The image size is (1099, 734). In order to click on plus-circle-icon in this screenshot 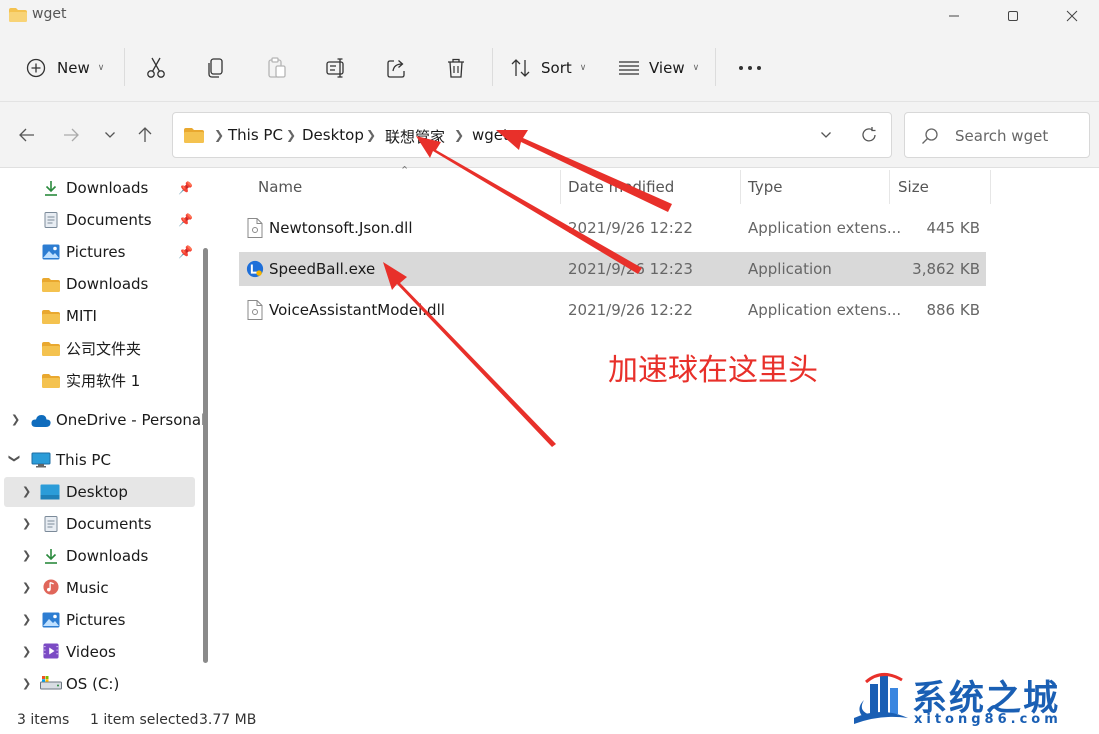, I will do `click(36, 68)`.